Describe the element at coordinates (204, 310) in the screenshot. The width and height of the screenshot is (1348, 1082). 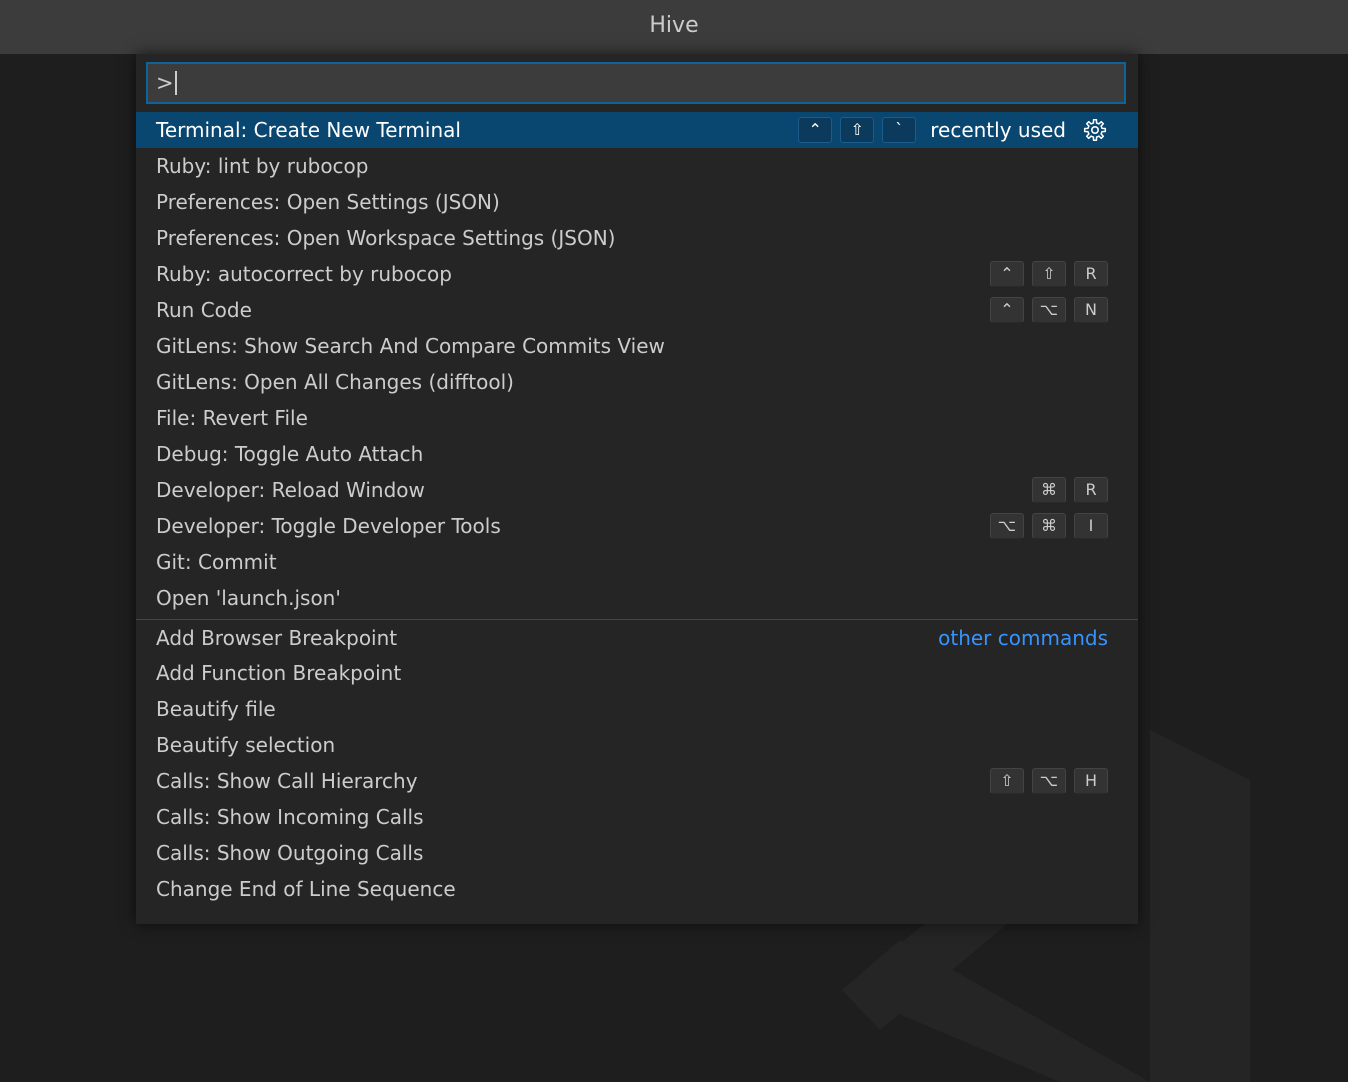
I see `command-label: Run Code` at that location.